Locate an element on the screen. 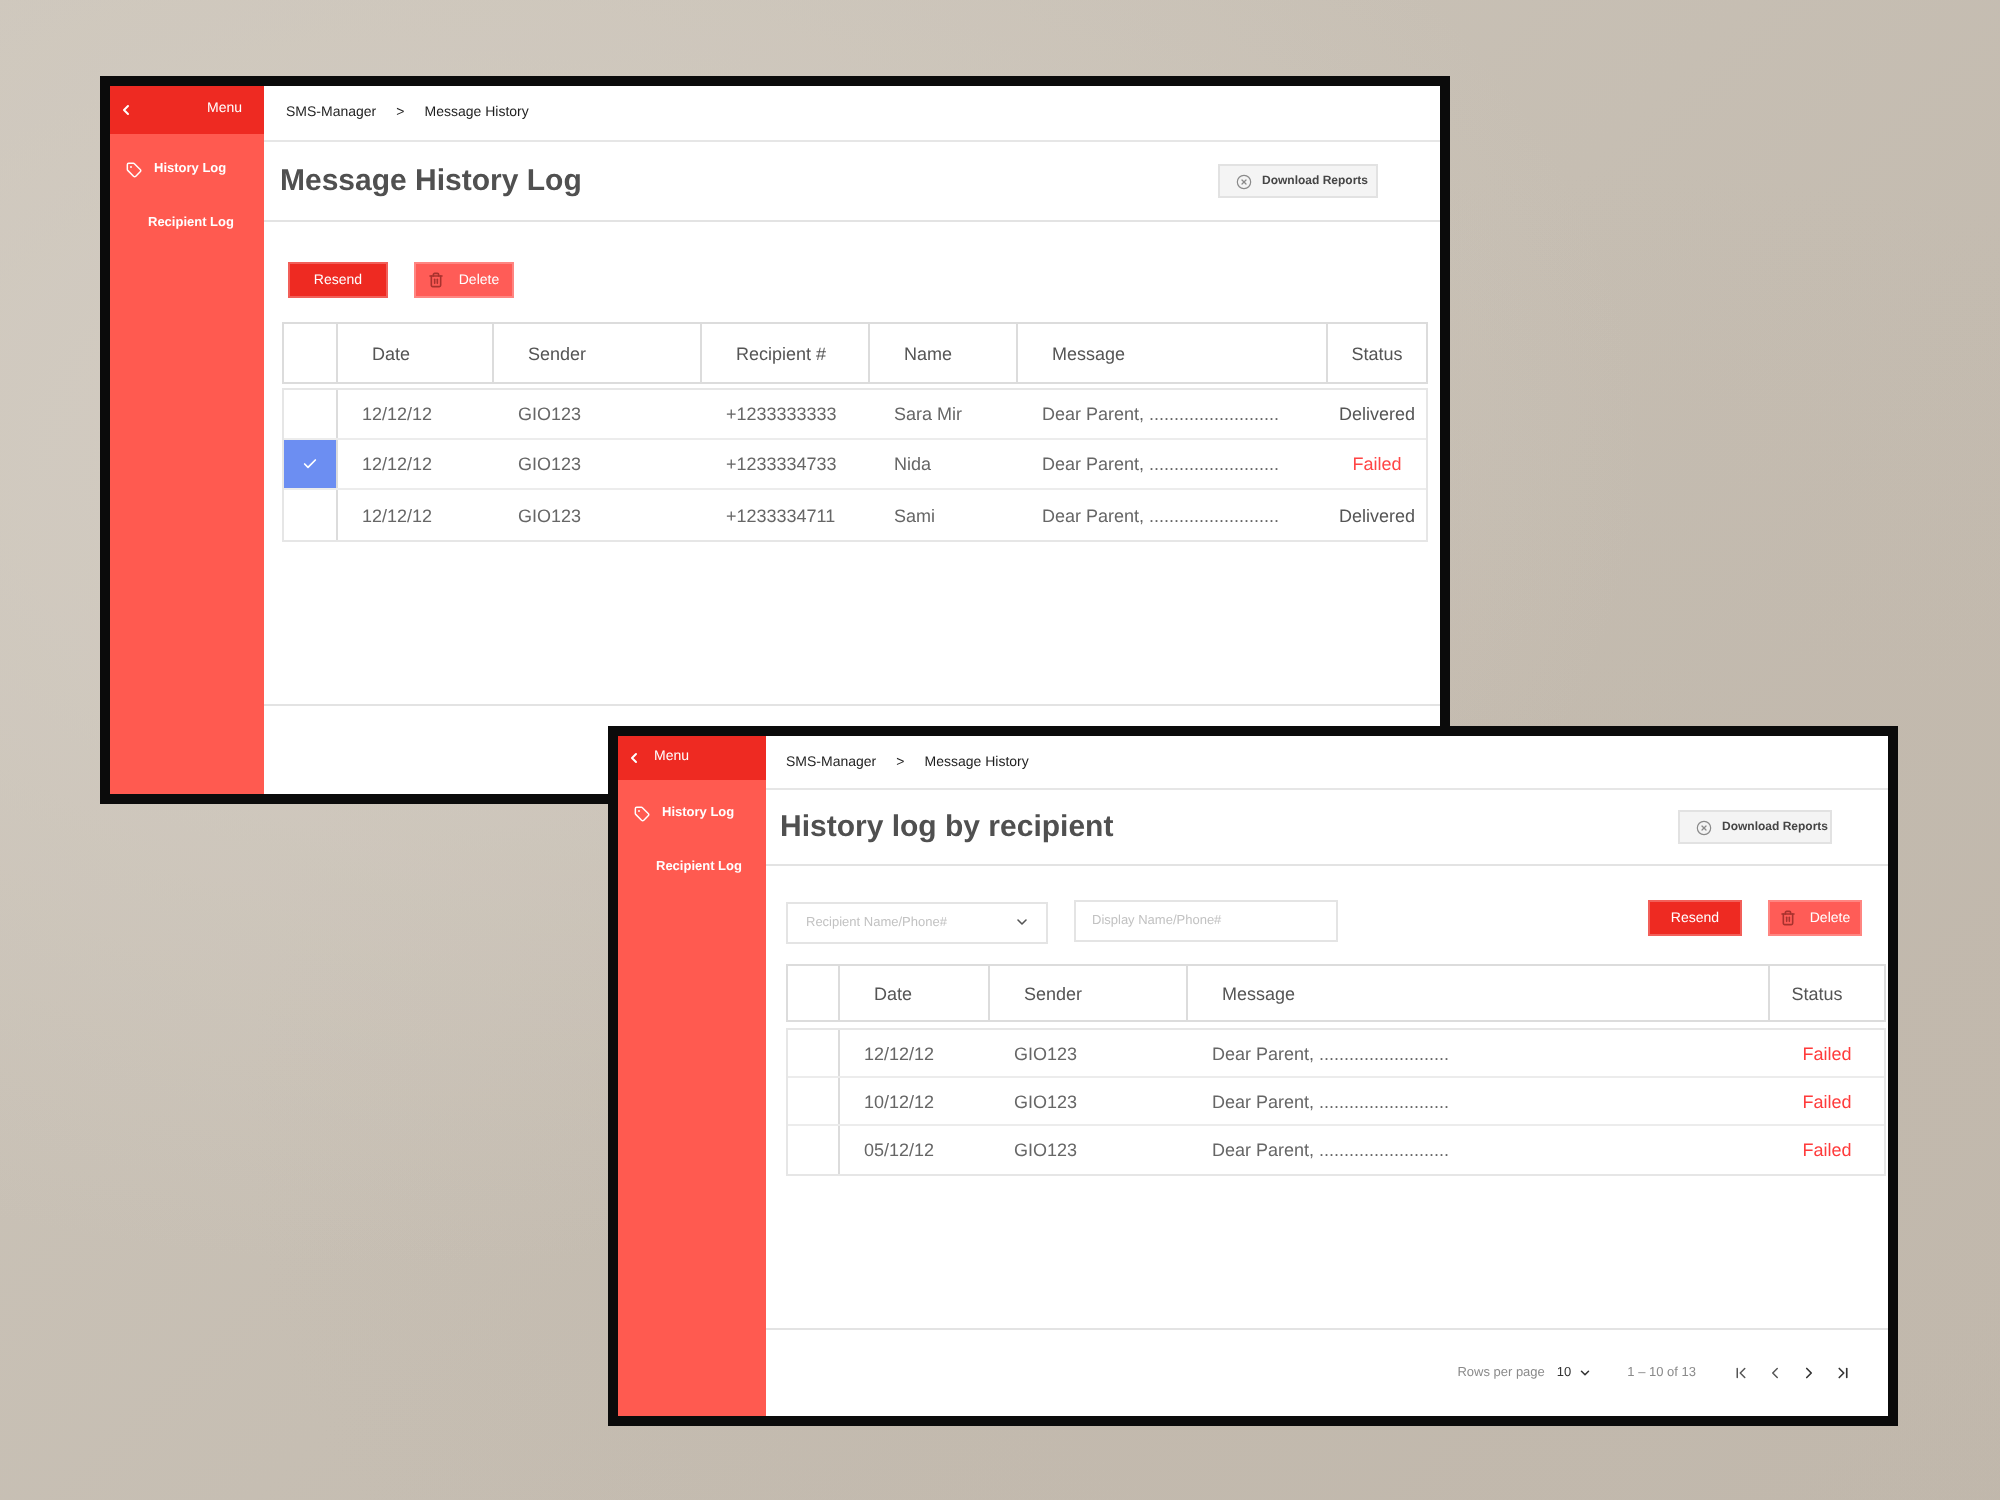 The height and width of the screenshot is (1500, 2000). table-row: 12/12/12 GIO123 +1233333333 Sara Mir Dear Parent, .......................... Delivered is located at coordinates (855, 415).